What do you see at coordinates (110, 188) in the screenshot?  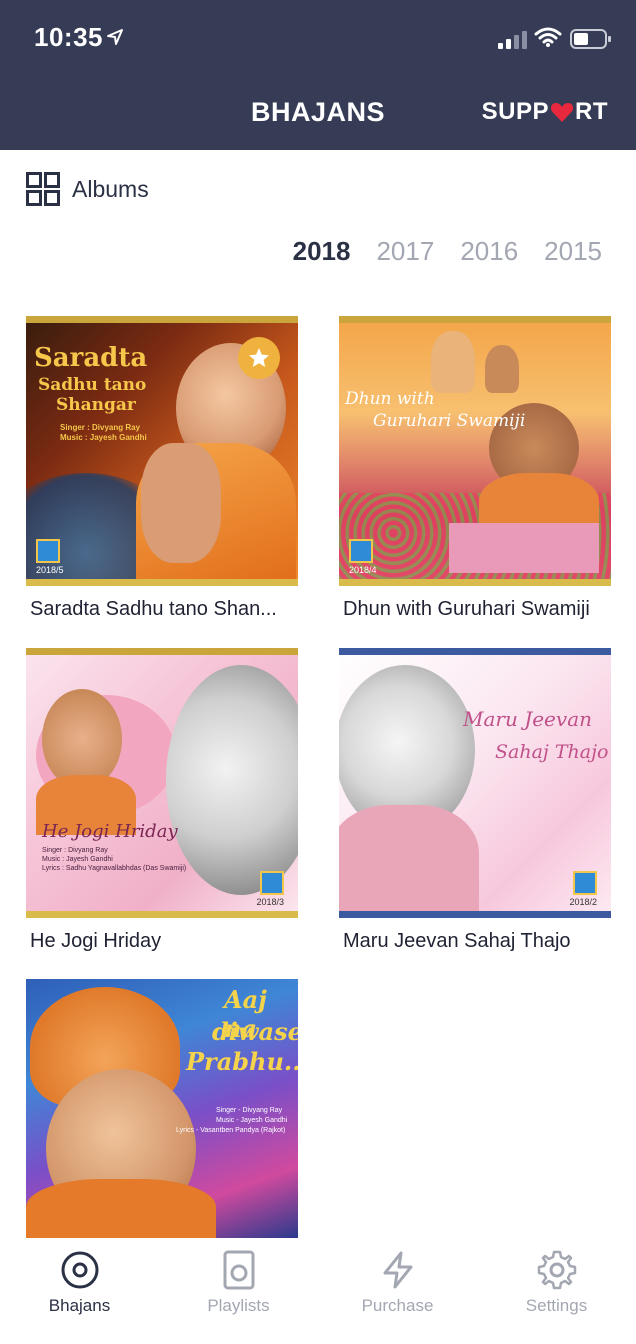 I see `albums-label: Albums` at bounding box center [110, 188].